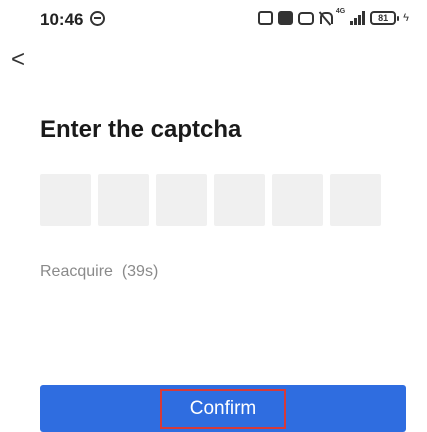 This screenshot has height=432, width=427. Describe the element at coordinates (305, 18) in the screenshot. I see `nfc-icon` at that location.